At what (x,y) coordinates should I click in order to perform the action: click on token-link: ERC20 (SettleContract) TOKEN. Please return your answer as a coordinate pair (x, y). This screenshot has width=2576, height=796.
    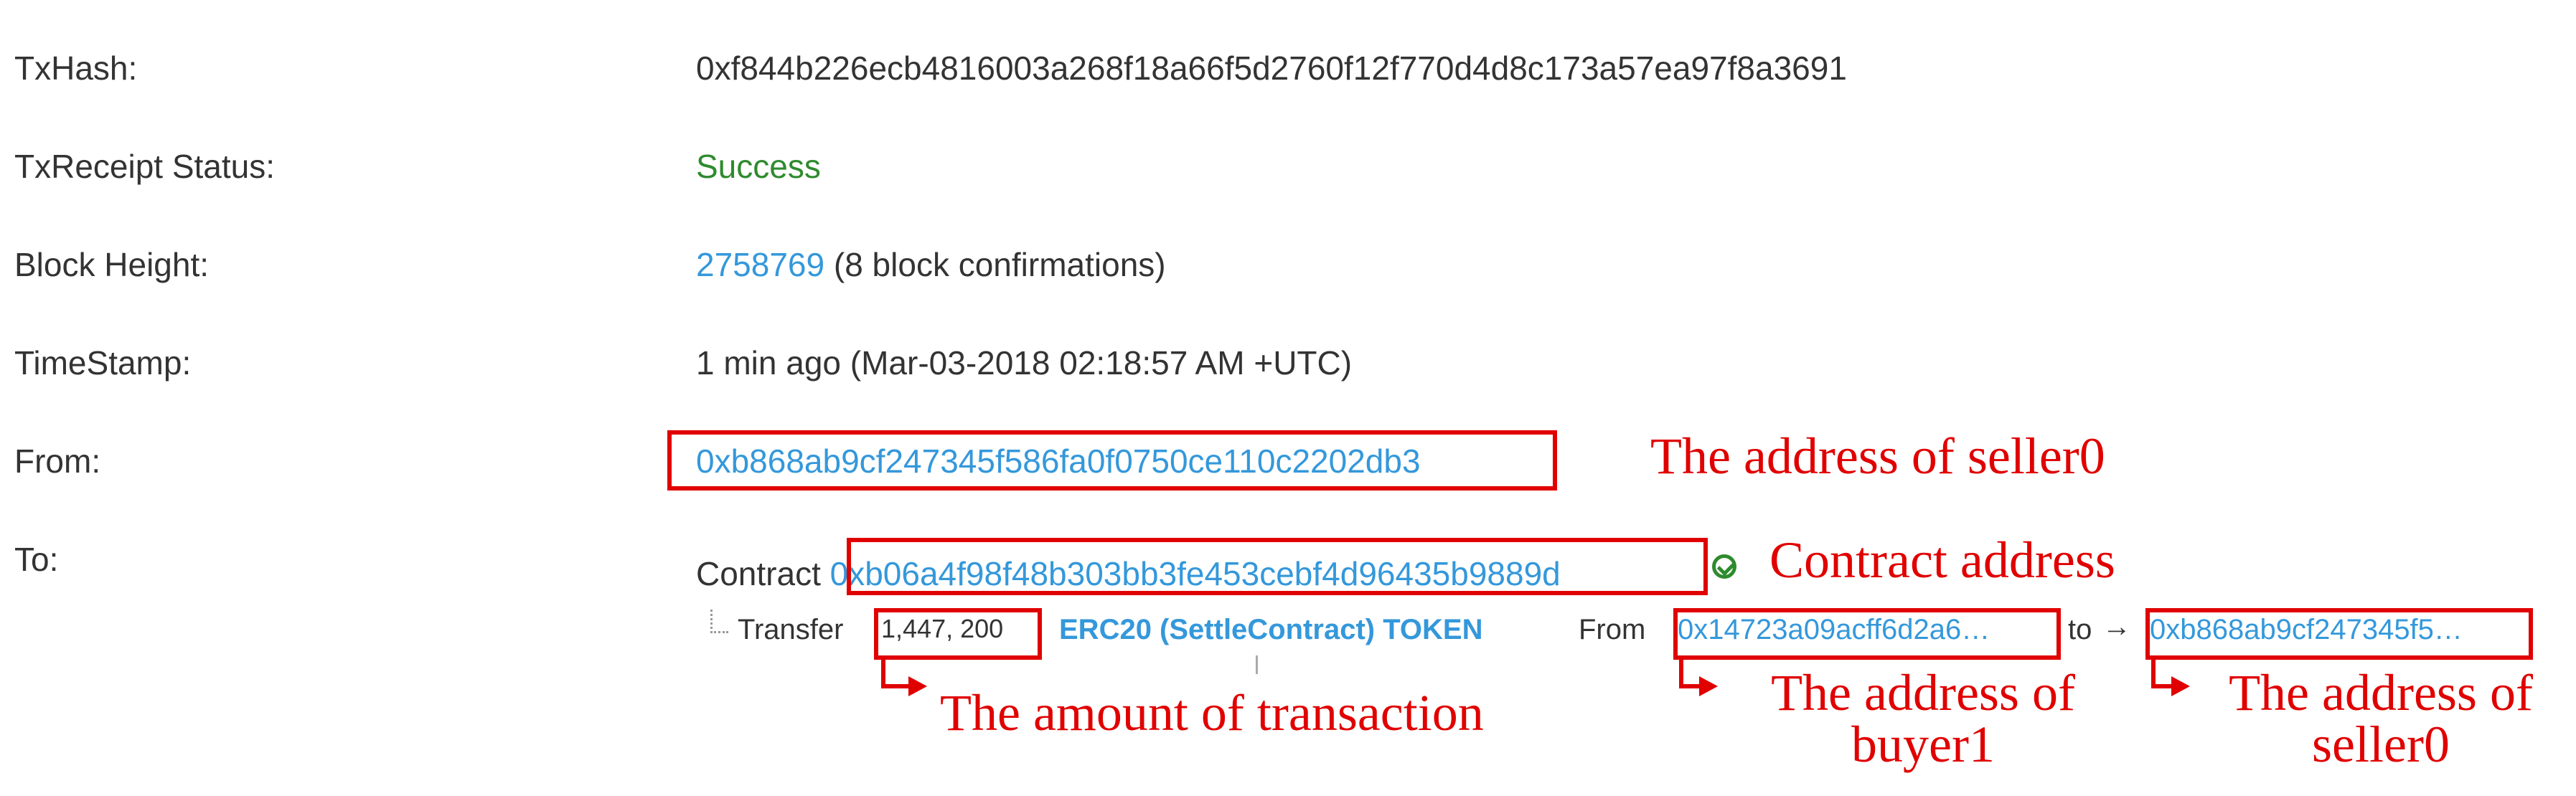
    Looking at the image, I should click on (1270, 630).